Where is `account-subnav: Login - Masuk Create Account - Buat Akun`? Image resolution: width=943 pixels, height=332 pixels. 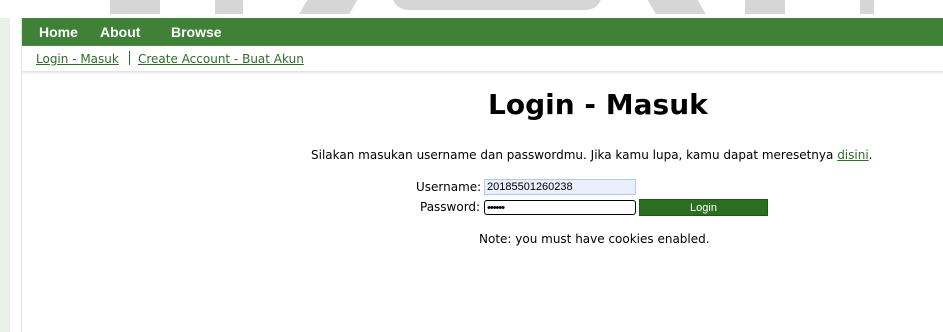
account-subnav: Login - Masuk Create Account - Buat Akun is located at coordinates (482, 59).